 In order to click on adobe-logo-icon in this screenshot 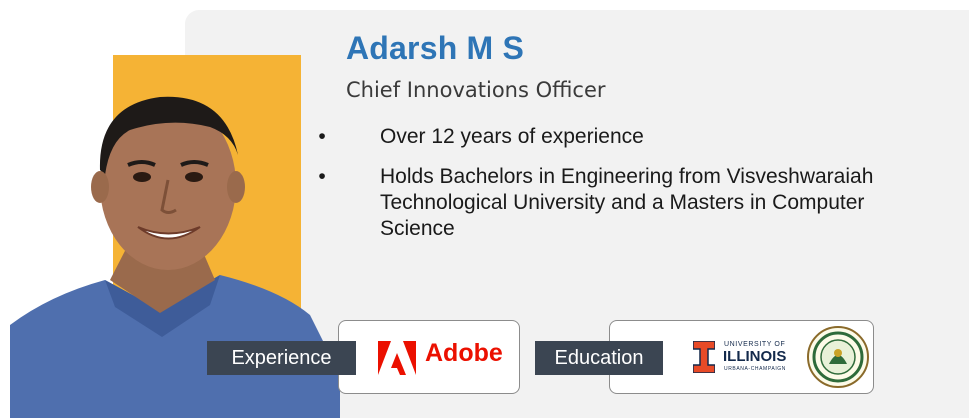, I will do `click(397, 358)`.